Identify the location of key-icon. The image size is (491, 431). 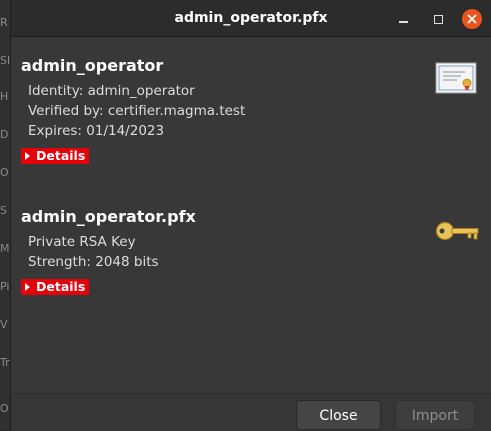
(457, 231).